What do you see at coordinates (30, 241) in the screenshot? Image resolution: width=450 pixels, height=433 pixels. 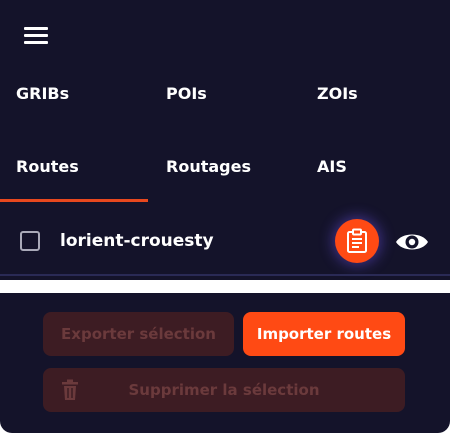 I see `route-select-checkbox` at bounding box center [30, 241].